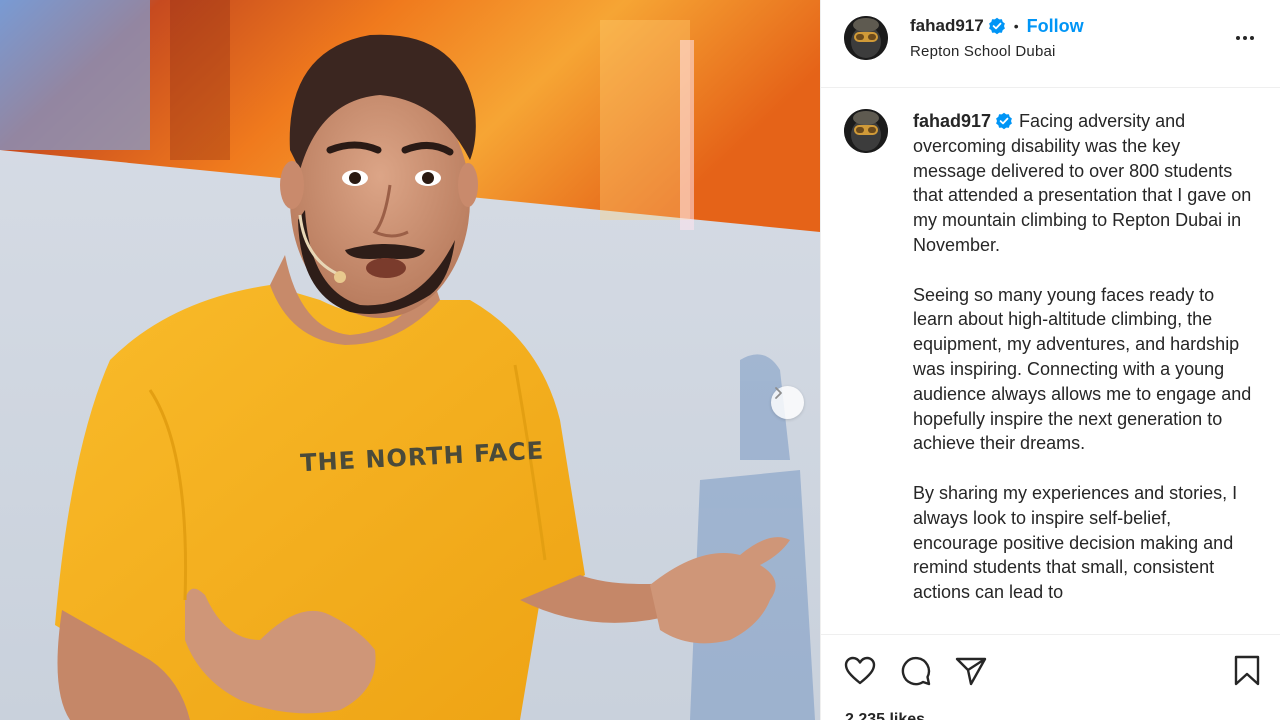 This screenshot has height=720, width=1280. I want to click on comment-icon, so click(916, 671).